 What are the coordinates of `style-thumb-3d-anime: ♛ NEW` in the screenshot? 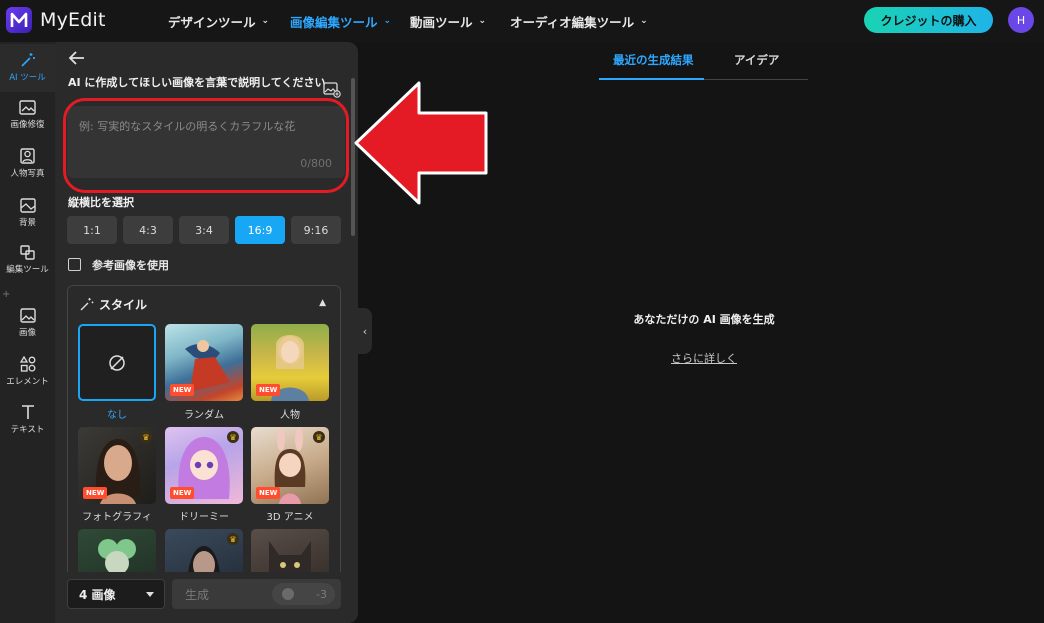 It's located at (290, 465).